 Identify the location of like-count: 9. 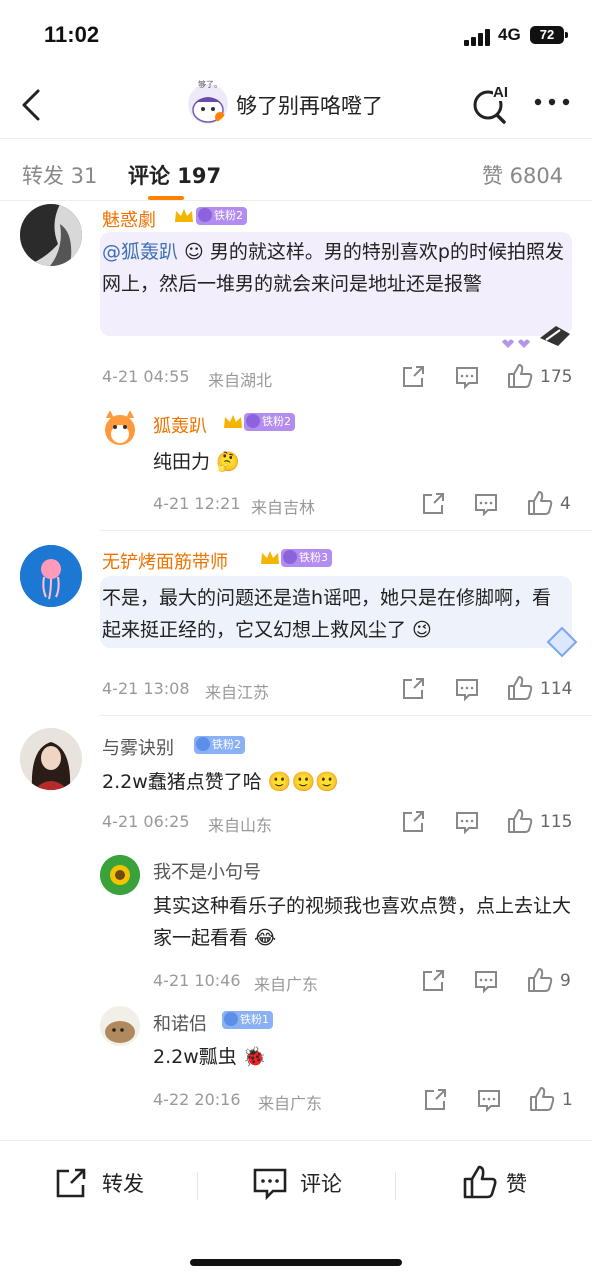
(565, 981).